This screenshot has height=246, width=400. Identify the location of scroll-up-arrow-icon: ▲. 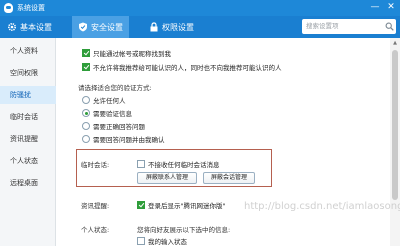
(395, 43).